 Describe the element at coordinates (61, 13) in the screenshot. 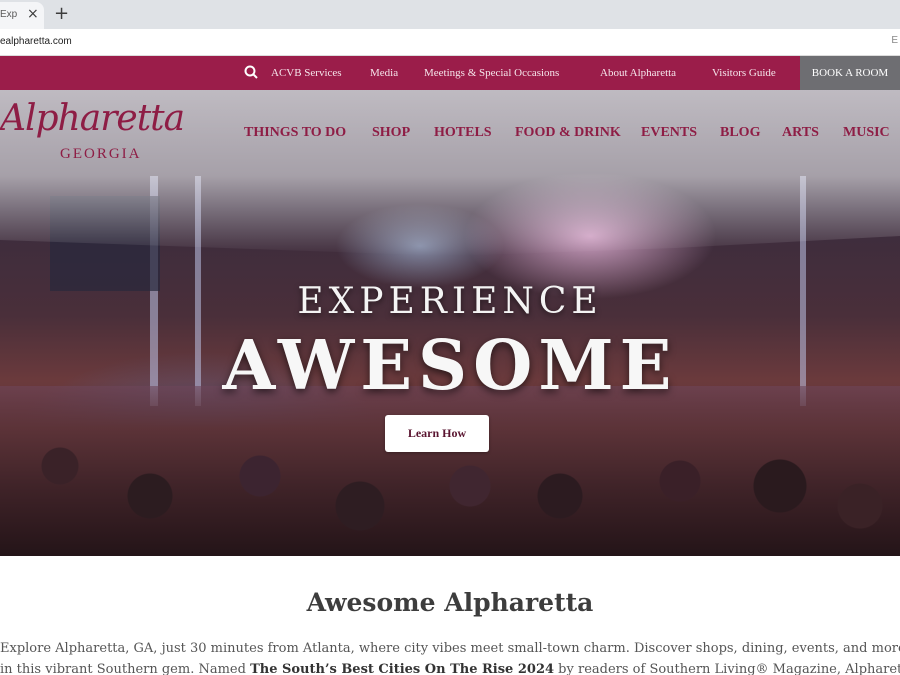

I see `new-tab-button: +` at that location.